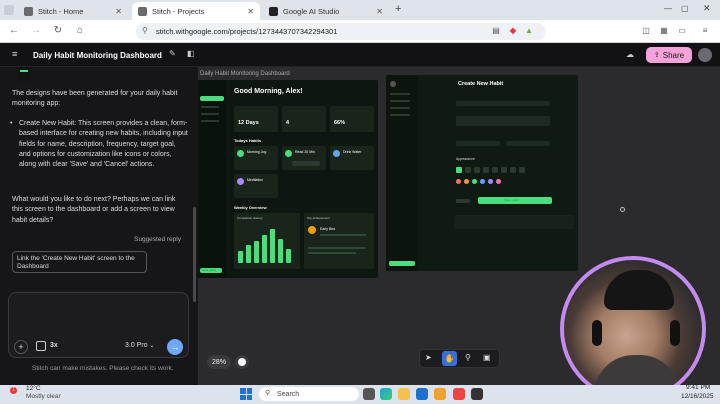  I want to click on site-info-icon: ⚲, so click(145, 30).